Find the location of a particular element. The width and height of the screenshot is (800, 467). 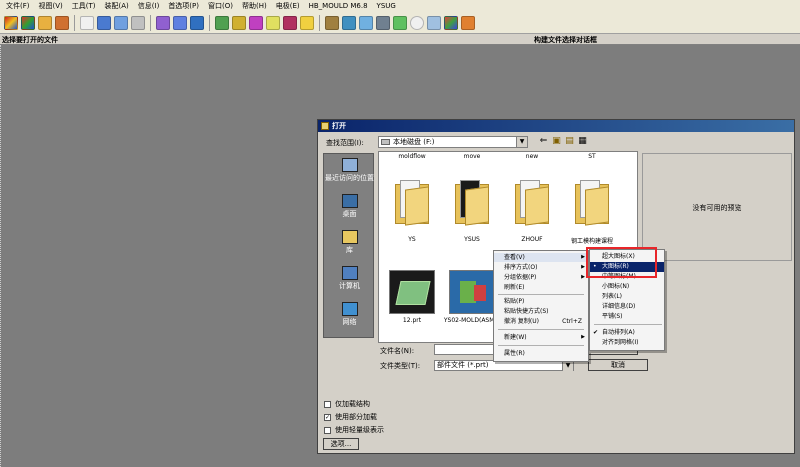

mould-icon is located at coordinates (332, 22).